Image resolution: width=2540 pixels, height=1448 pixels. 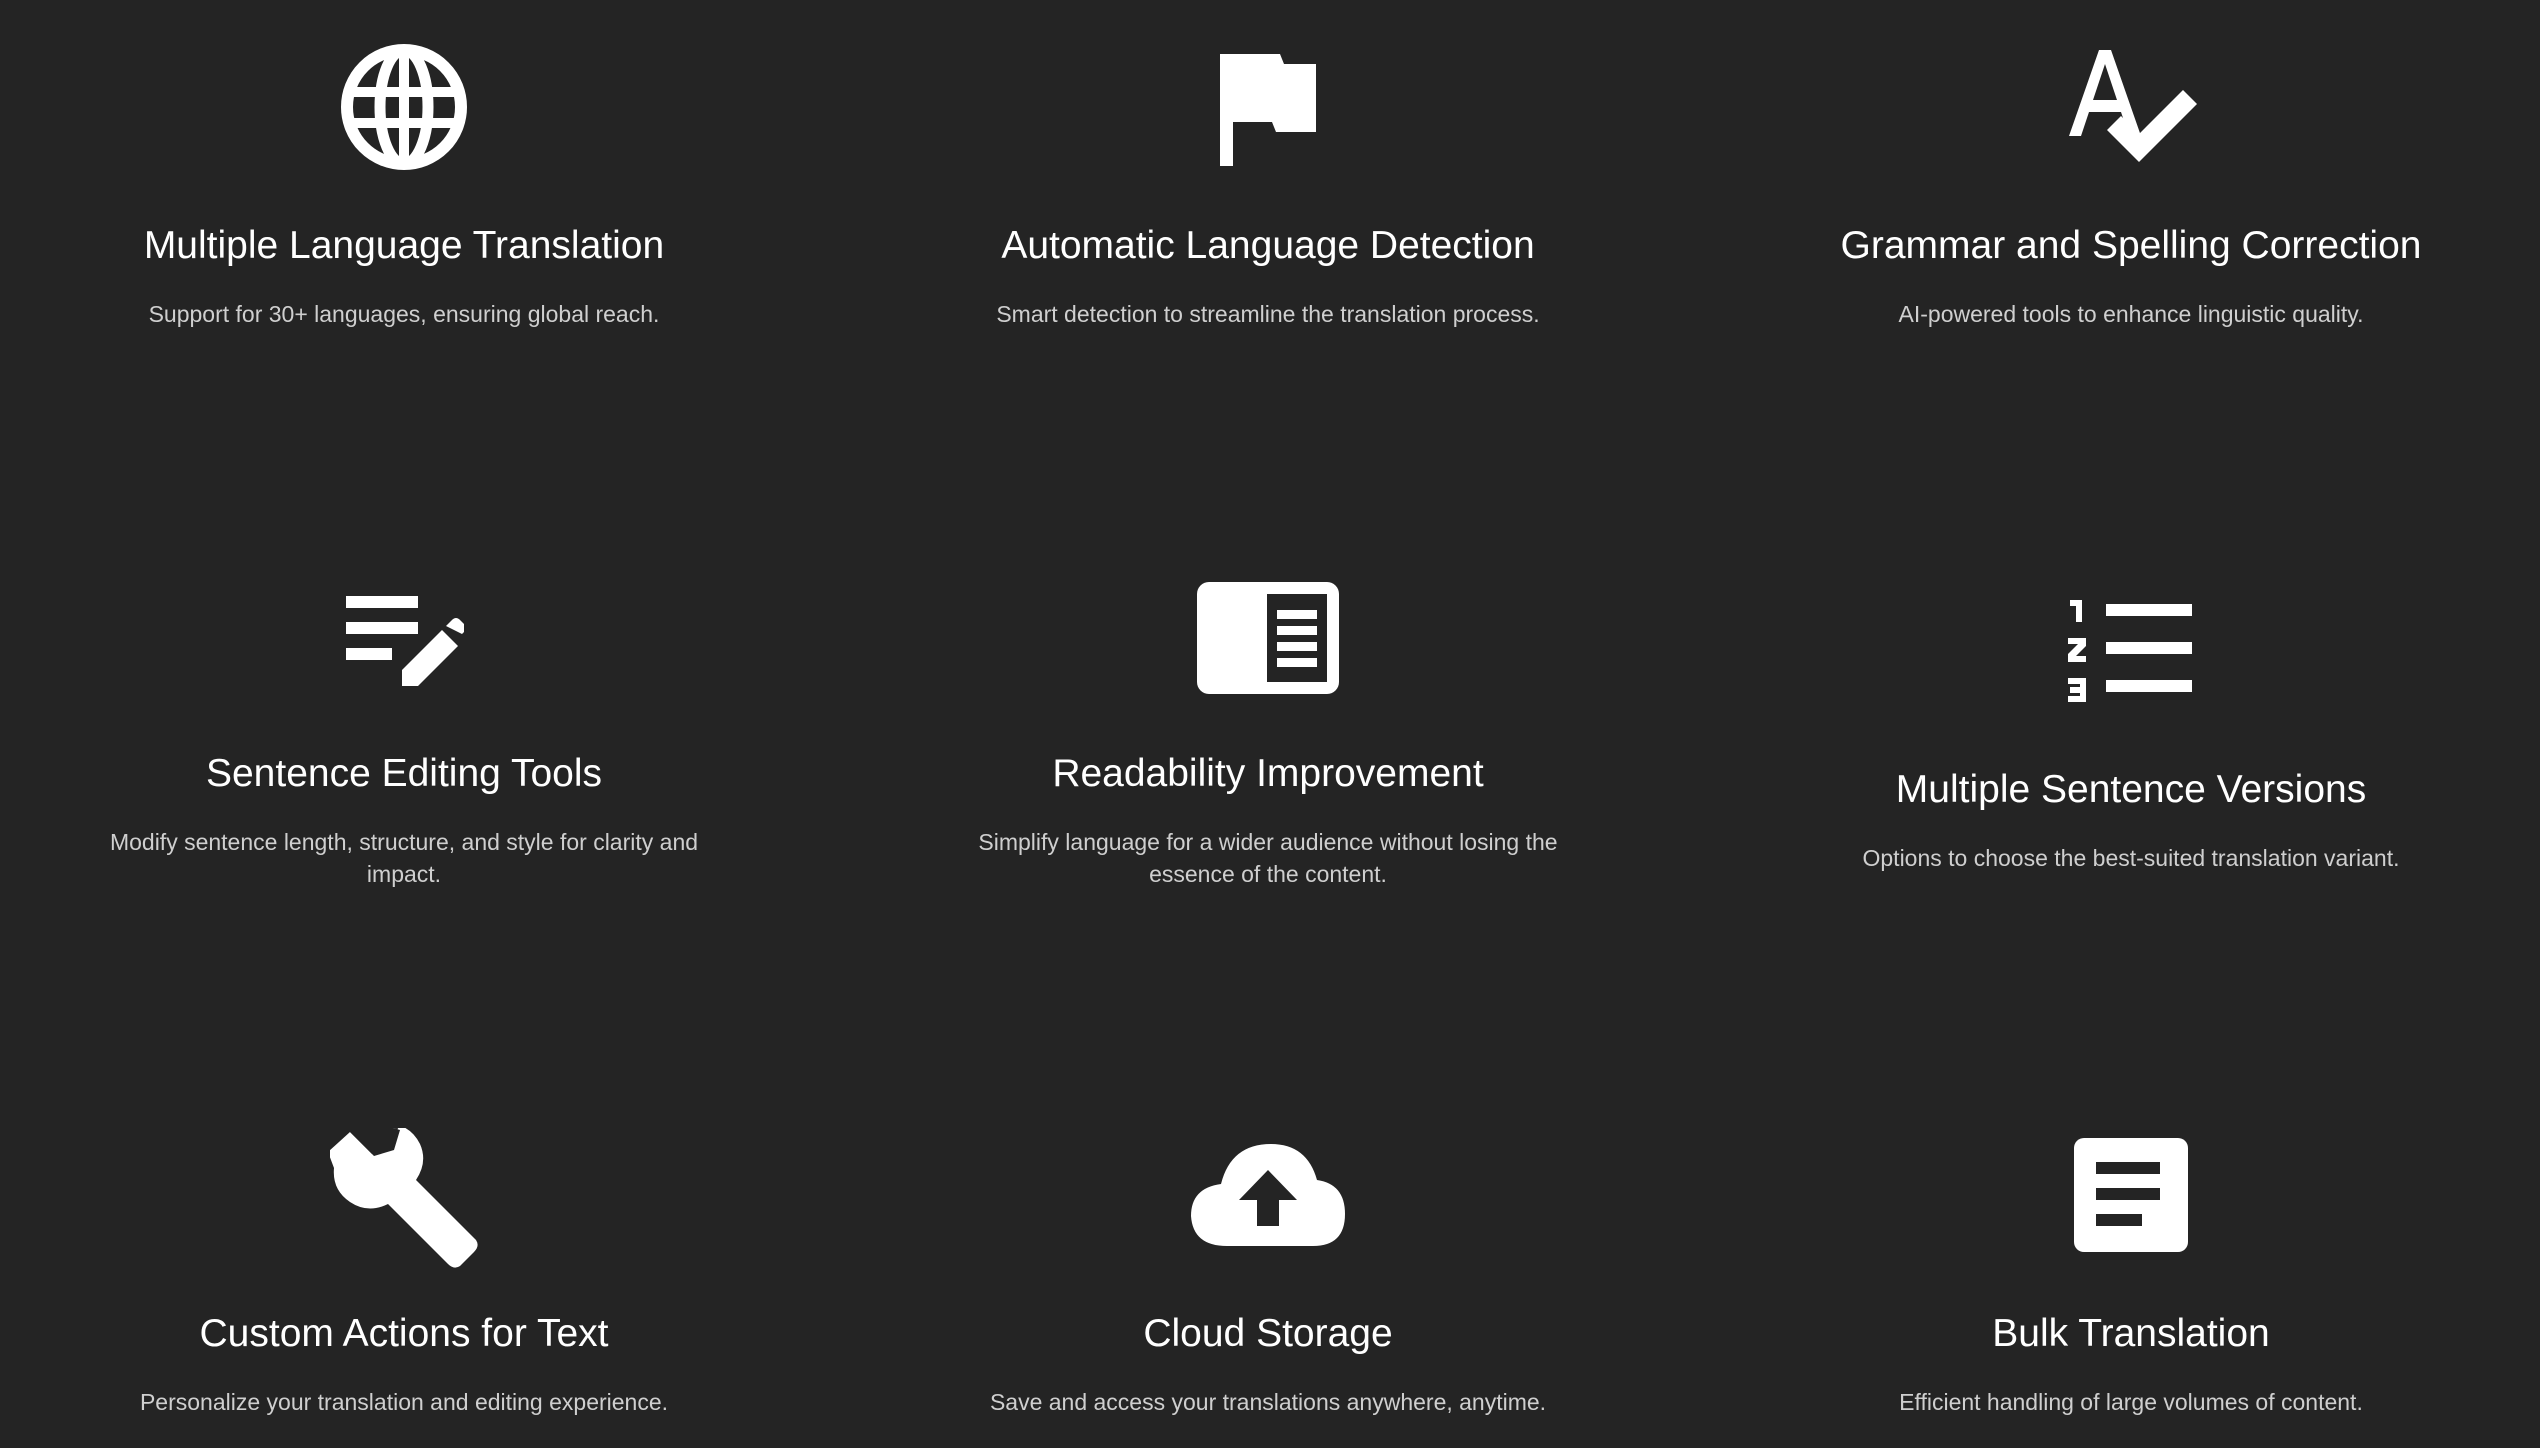 What do you see at coordinates (2131, 1195) in the screenshot?
I see `document-icon` at bounding box center [2131, 1195].